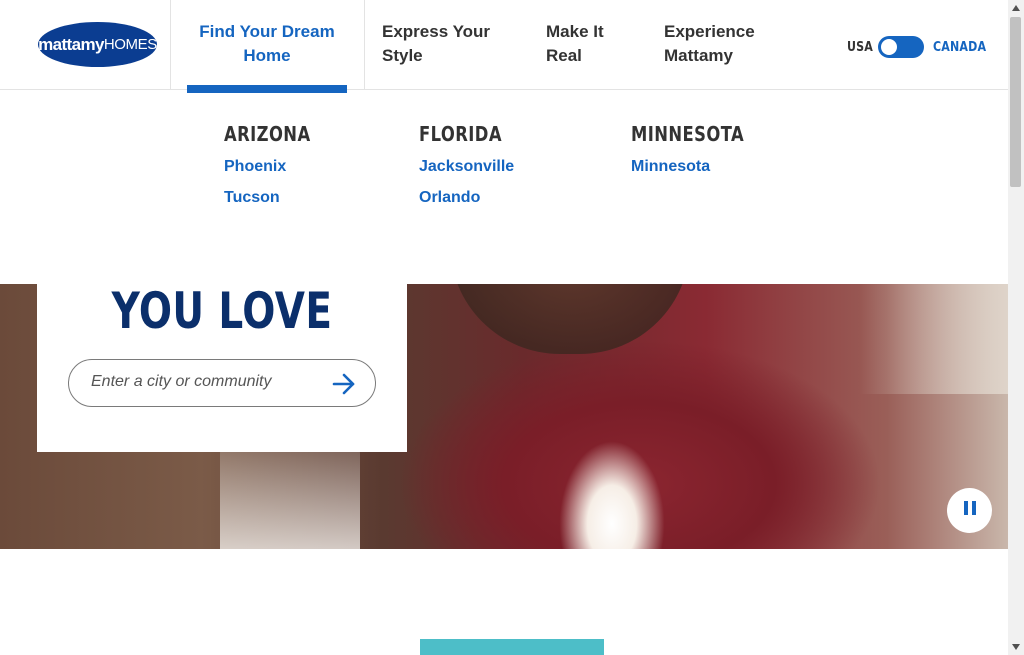  Describe the element at coordinates (402, 55) in the screenshot. I see `nav-label-line2: Style` at that location.